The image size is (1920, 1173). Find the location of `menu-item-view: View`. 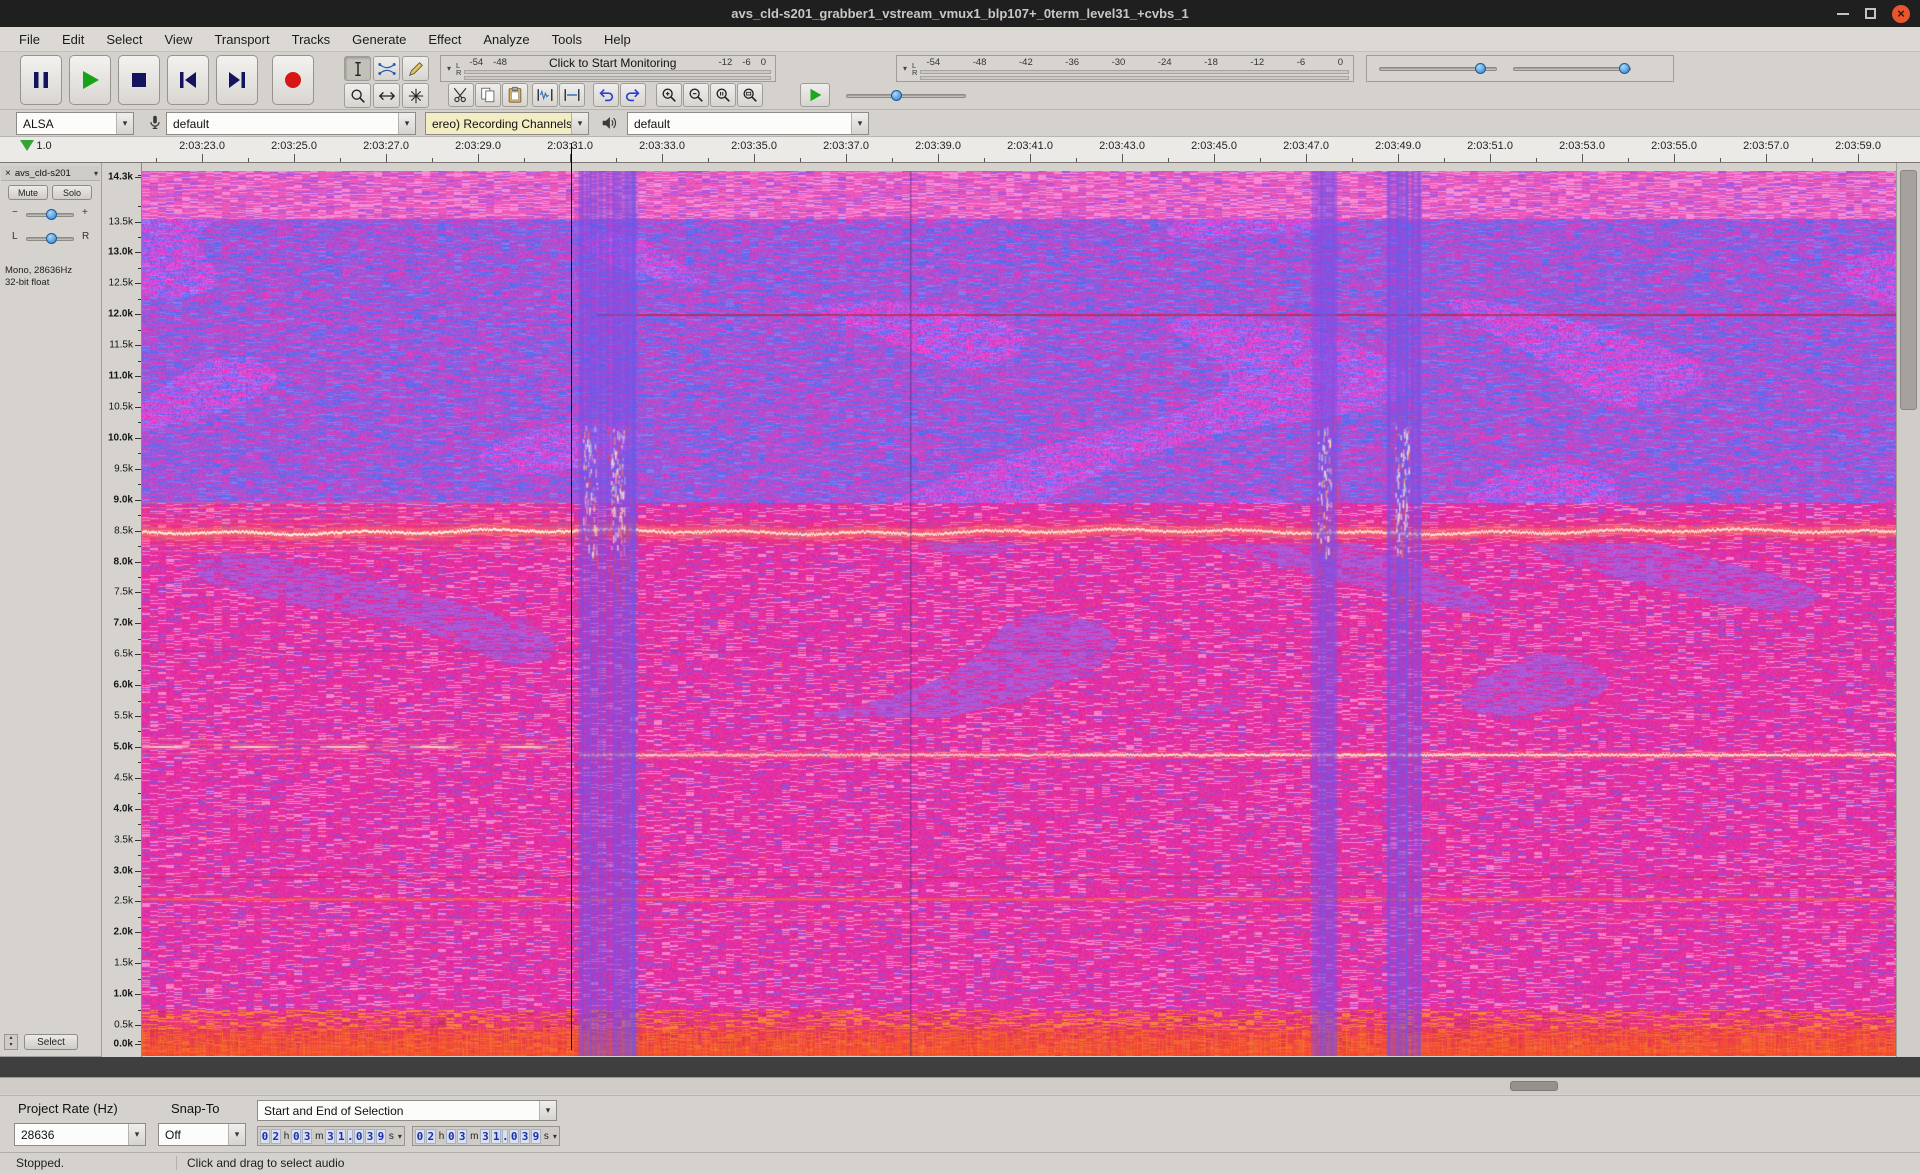

menu-item-view: View is located at coordinates (179, 39).